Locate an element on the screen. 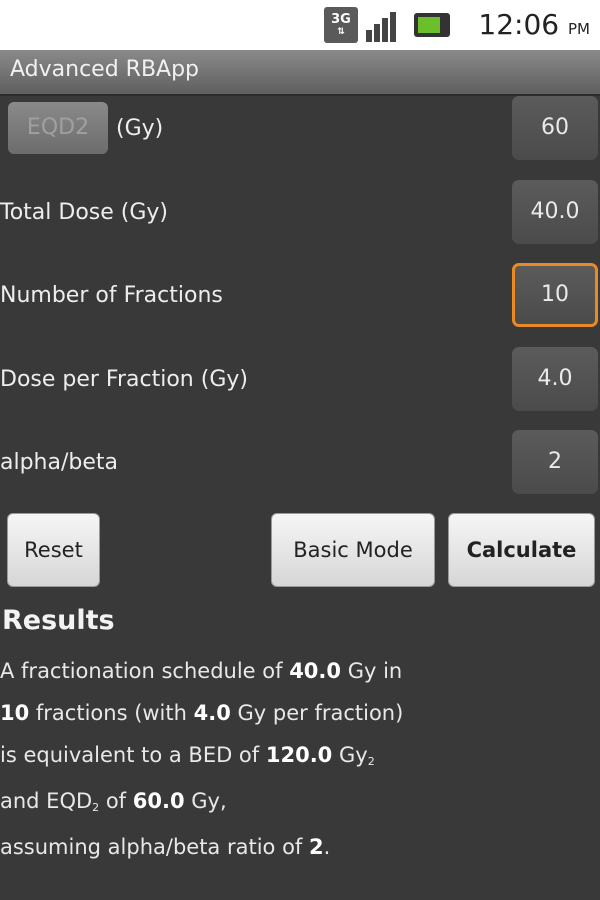 The width and height of the screenshot is (600, 900). battery-icon is located at coordinates (432, 25).